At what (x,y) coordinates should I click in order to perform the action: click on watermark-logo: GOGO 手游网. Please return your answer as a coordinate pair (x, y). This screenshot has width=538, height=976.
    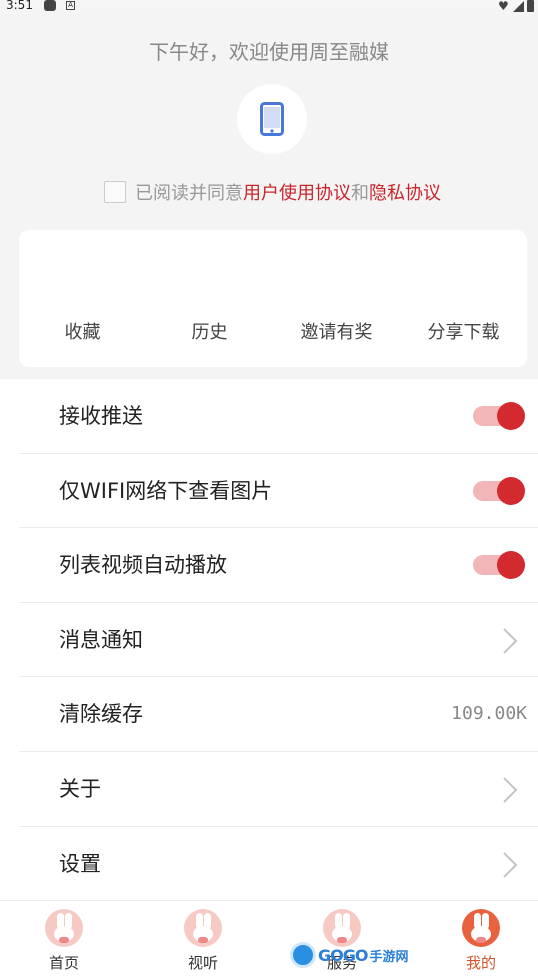
    Looking at the image, I should click on (349, 955).